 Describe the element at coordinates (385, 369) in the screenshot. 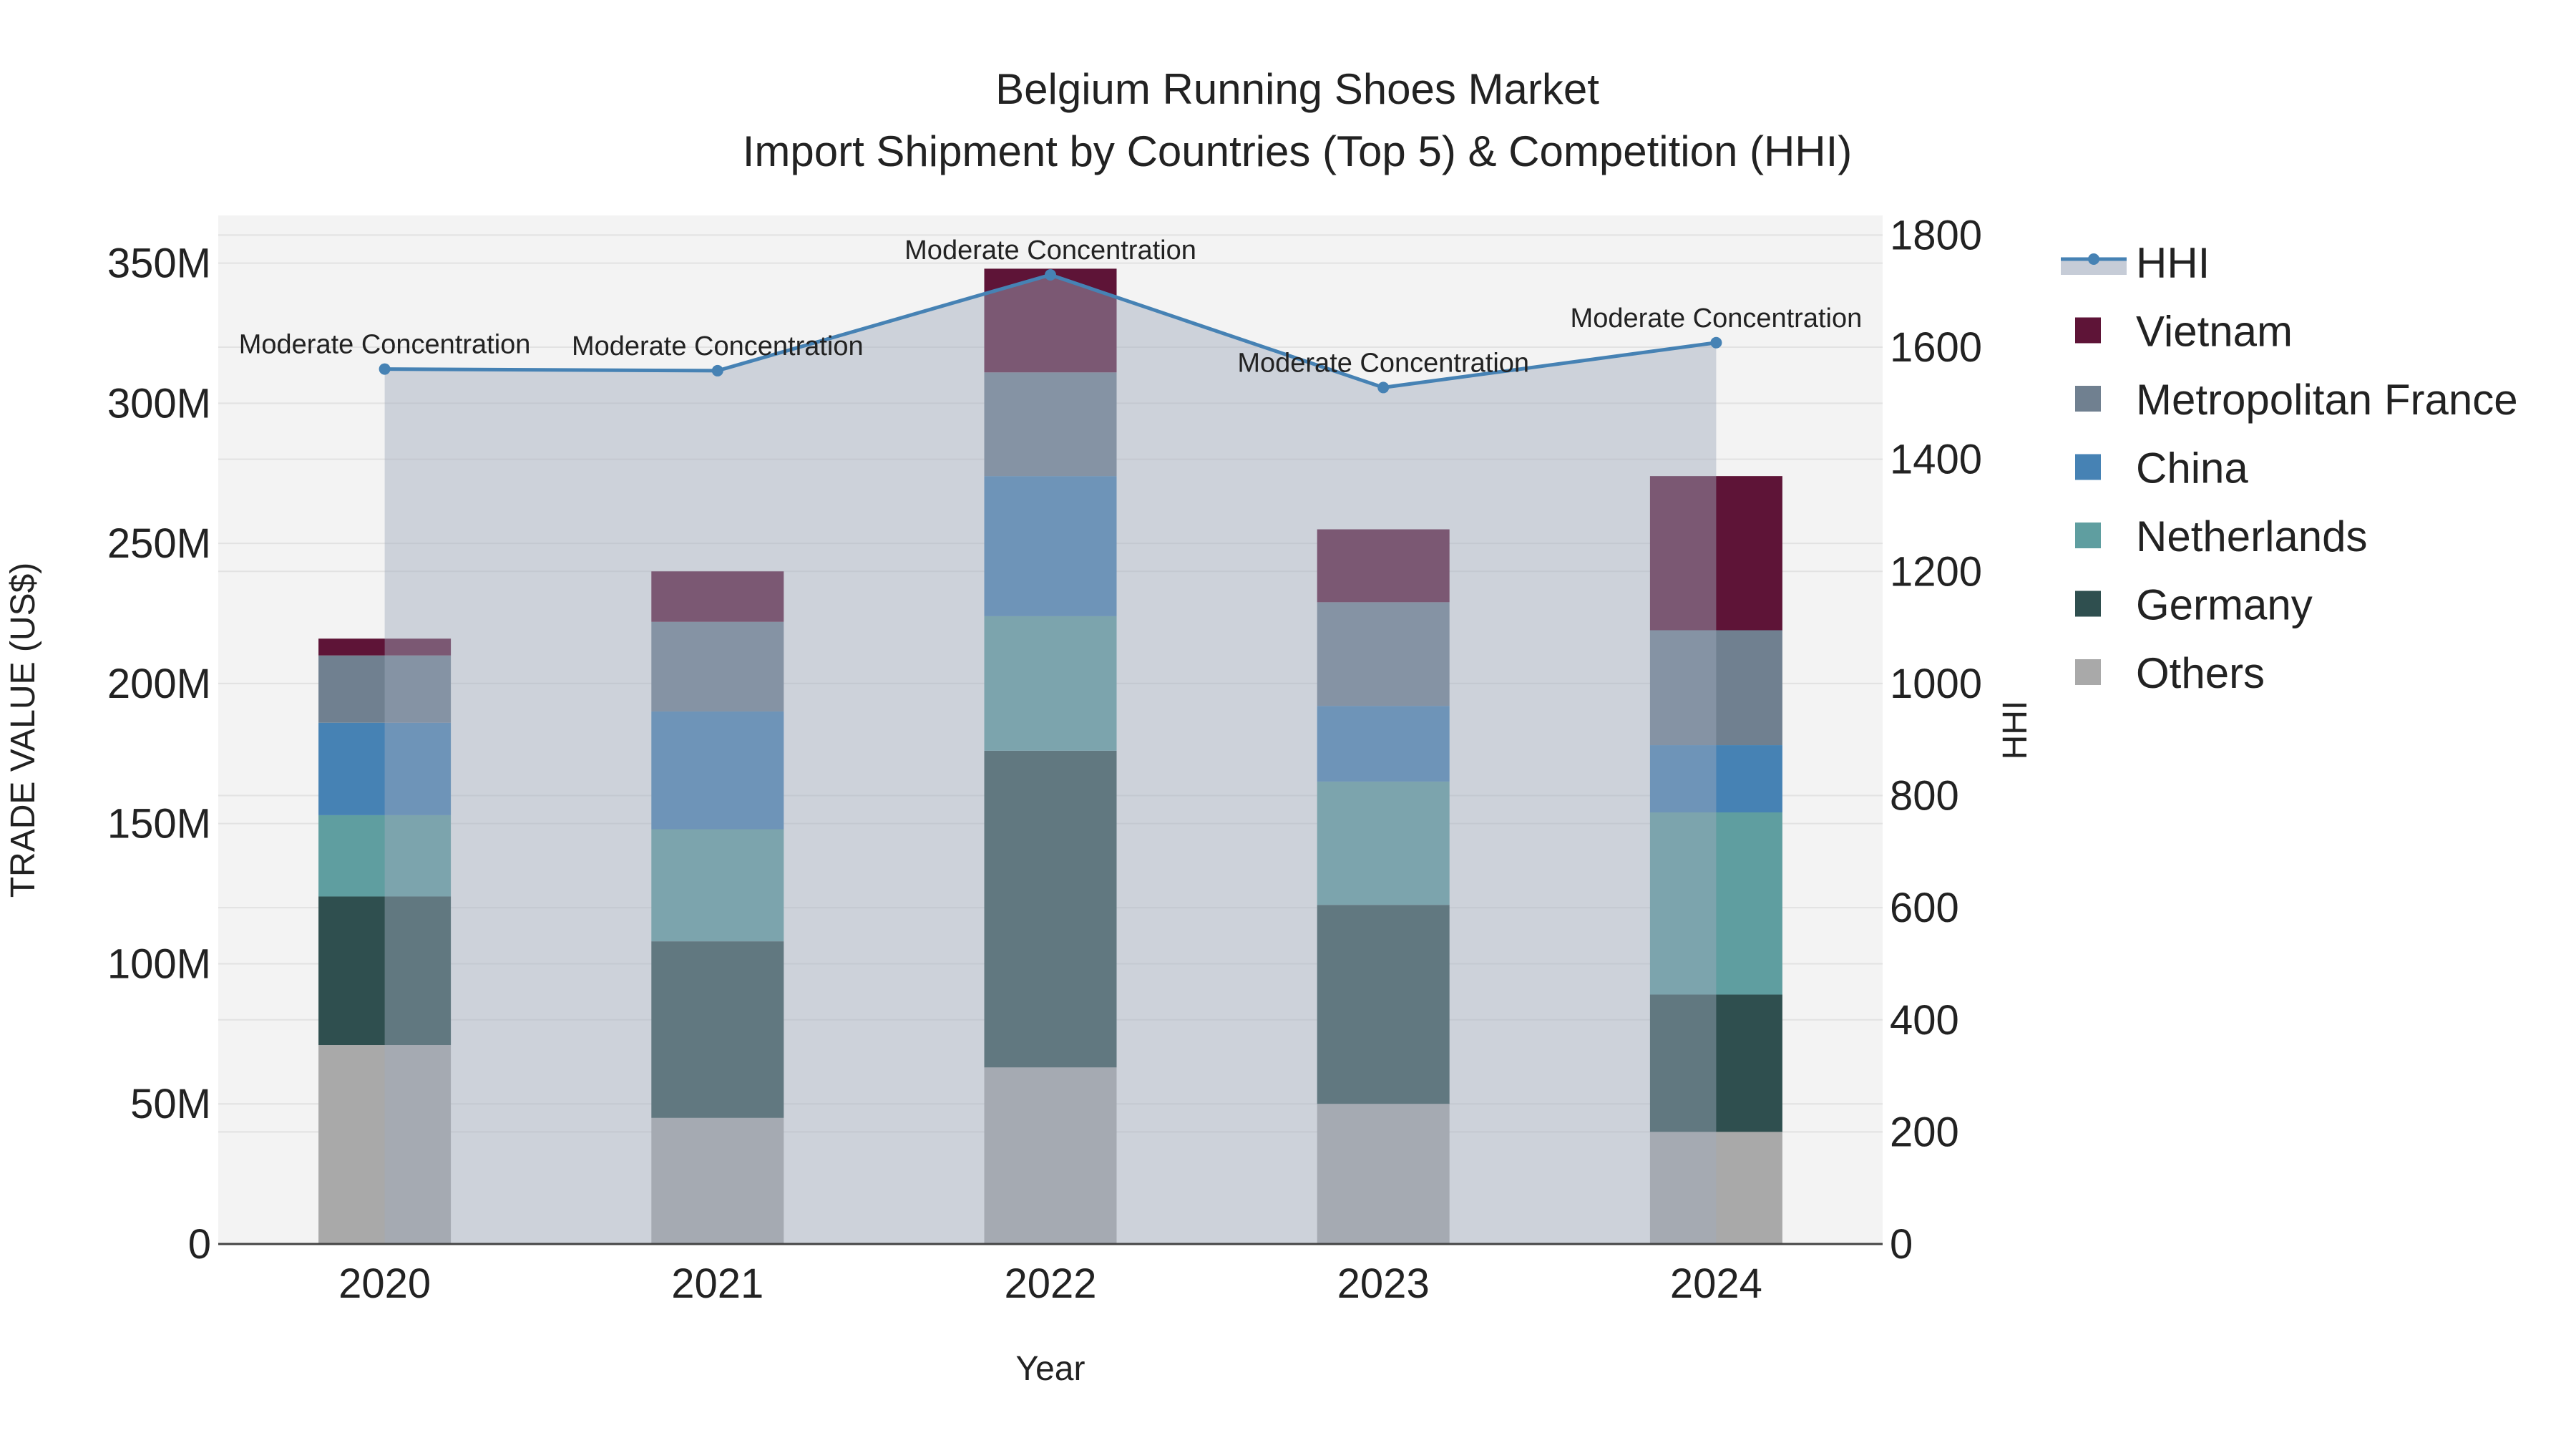

I see `hhi-point-2020` at that location.